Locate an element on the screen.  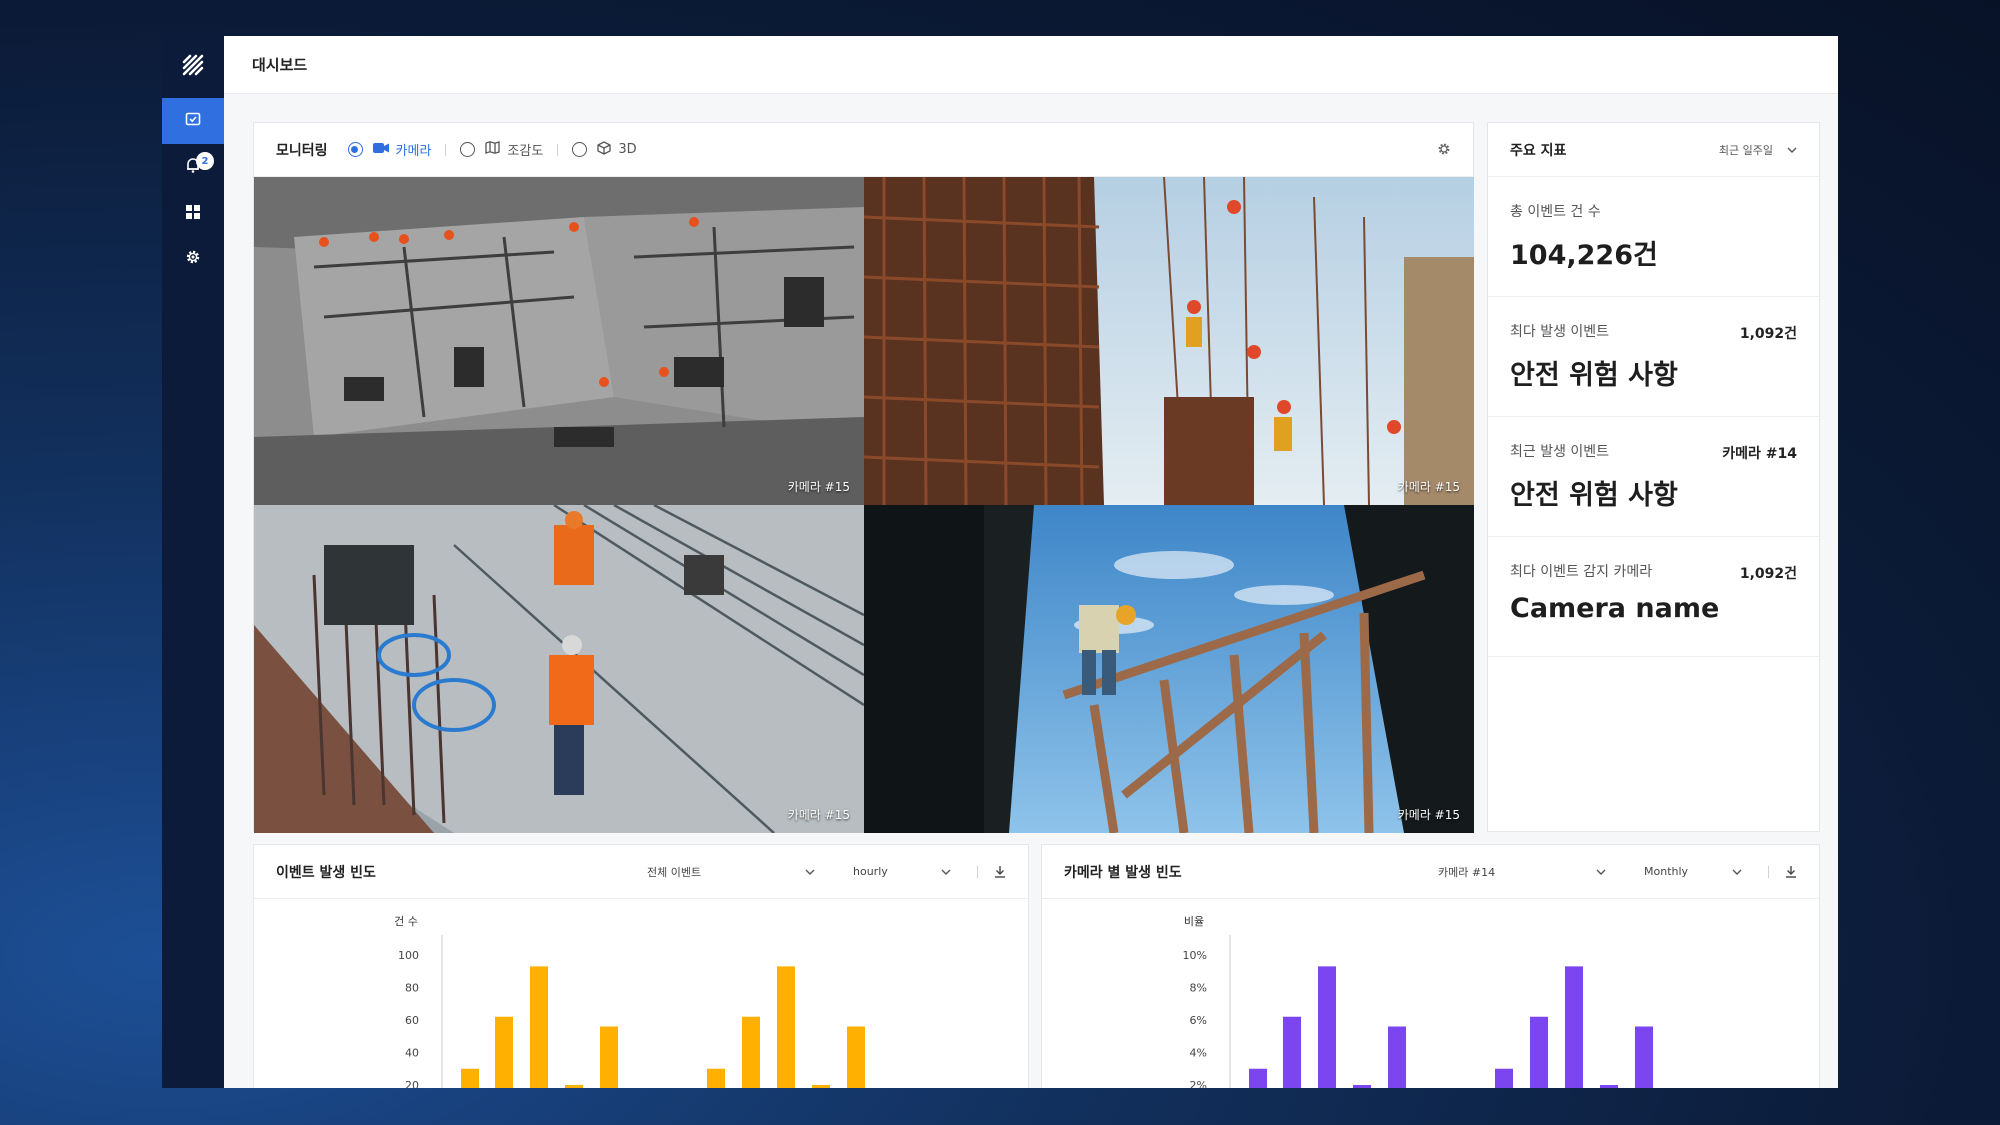
y-tick-label: 80 is located at coordinates (412, 988).